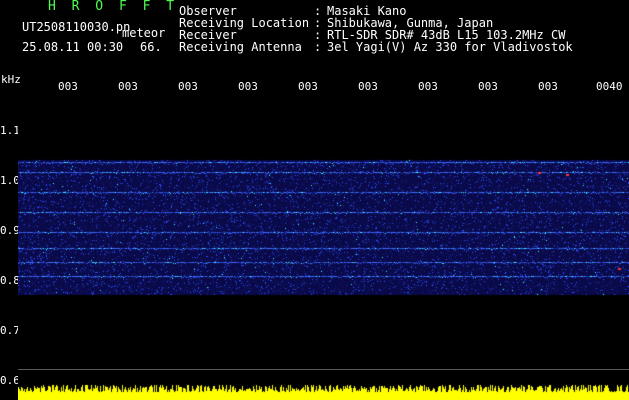 The image size is (629, 400). What do you see at coordinates (10, 180) in the screenshot?
I see `freq-tick-1.0: 1.0` at bounding box center [10, 180].